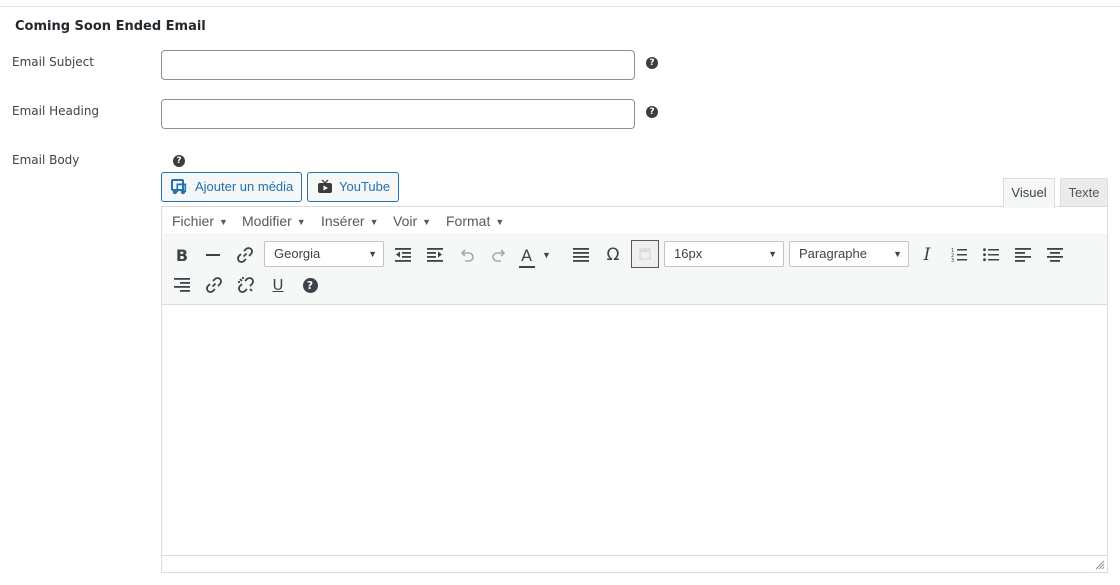  I want to click on email-subject-label: Email Subject, so click(53, 62).